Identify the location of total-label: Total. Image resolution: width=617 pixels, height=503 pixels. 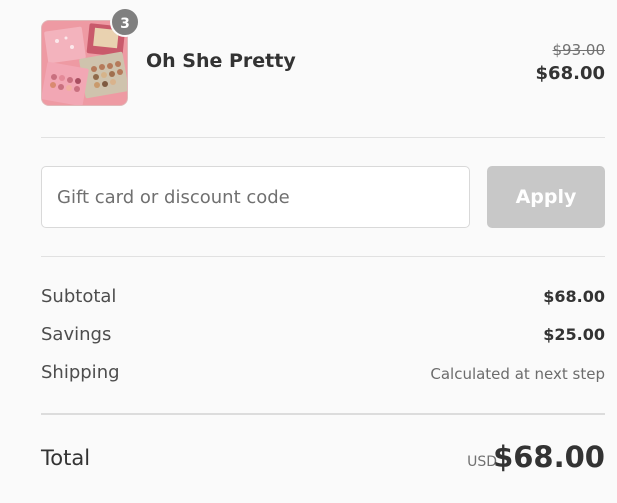
(66, 458).